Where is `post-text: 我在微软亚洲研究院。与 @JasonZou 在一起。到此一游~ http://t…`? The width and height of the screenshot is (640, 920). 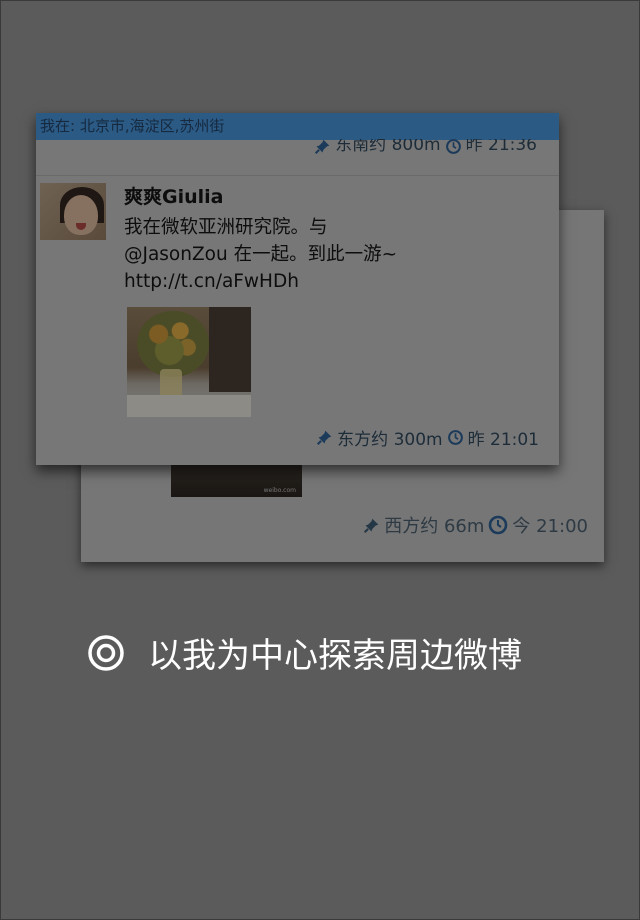
post-text: 我在微软亚洲研究院。与 @JasonZou 在一起。到此一游~ http://t… is located at coordinates (261, 254).